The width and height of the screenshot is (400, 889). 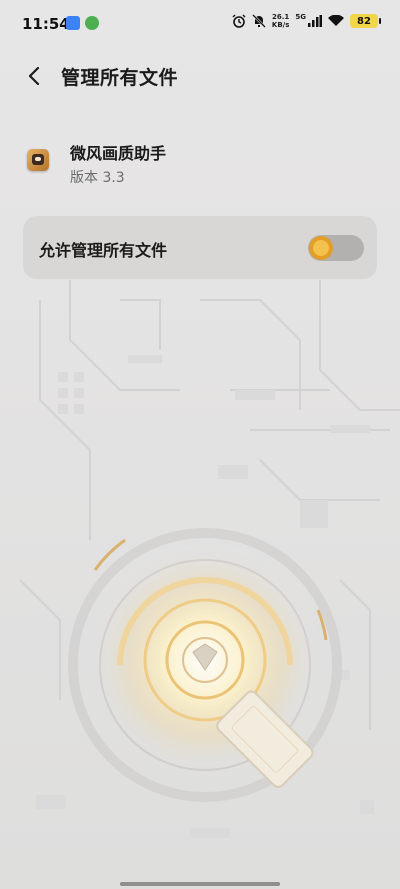 I want to click on network-speed: 26.1 KB/s, so click(x=280, y=21).